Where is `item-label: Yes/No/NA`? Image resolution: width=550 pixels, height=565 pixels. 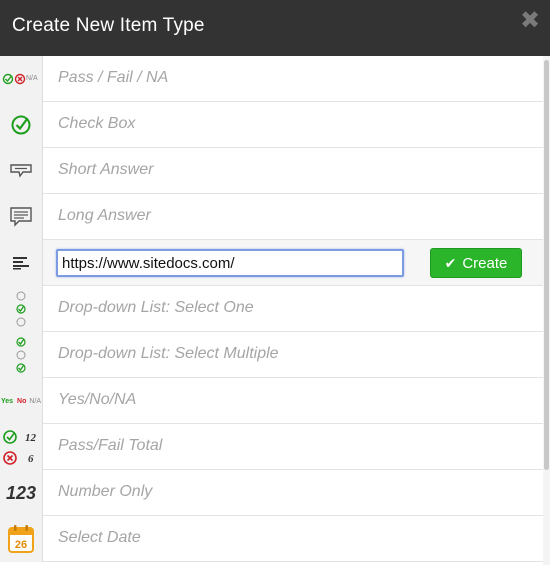 item-label: Yes/No/NA is located at coordinates (97, 399).